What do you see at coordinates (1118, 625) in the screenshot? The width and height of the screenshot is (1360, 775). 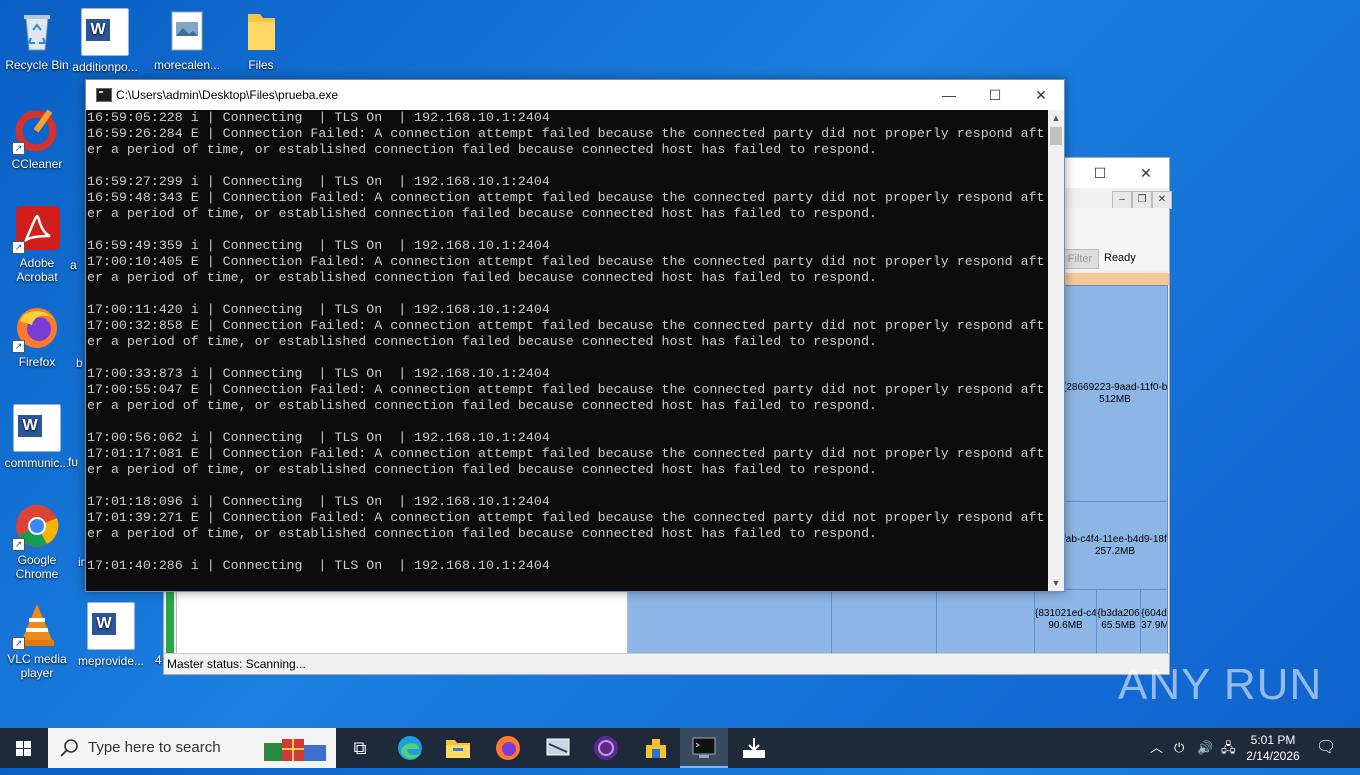 I see `treemap-block-size: 65.5MB` at bounding box center [1118, 625].